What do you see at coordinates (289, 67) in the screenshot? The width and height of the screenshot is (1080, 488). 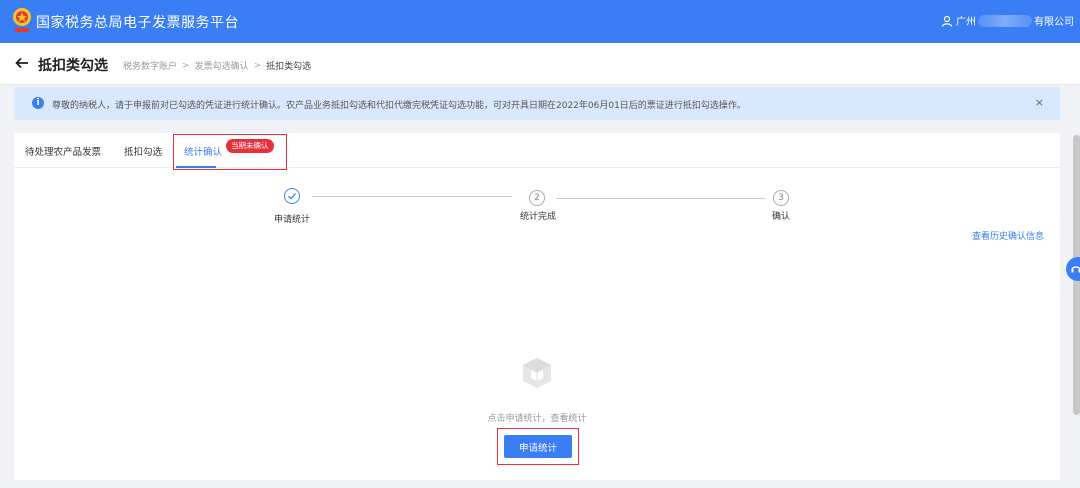 I see `breadcrumb-current: 抵扣类勾选` at bounding box center [289, 67].